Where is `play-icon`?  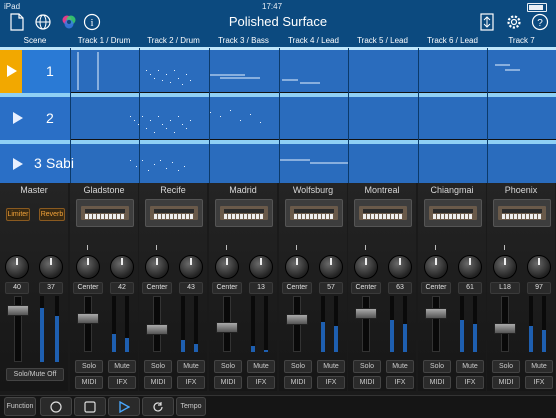 play-icon is located at coordinates (124, 407).